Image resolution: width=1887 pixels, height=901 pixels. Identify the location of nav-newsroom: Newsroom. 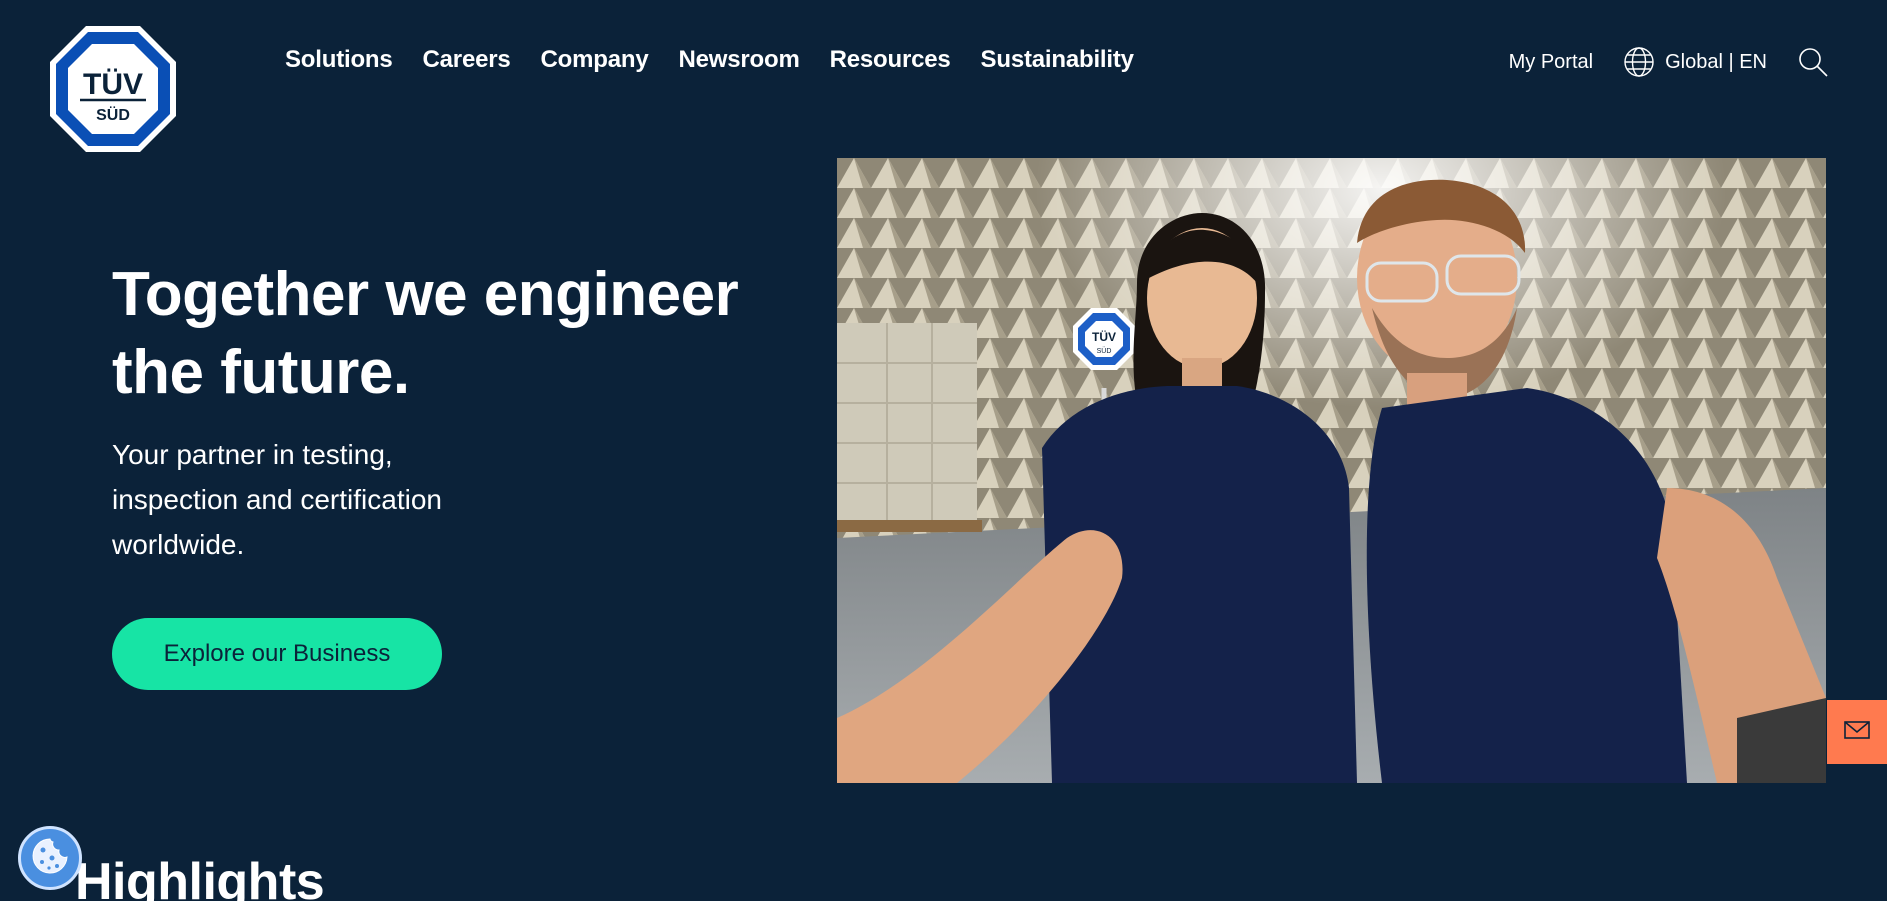
(739, 60).